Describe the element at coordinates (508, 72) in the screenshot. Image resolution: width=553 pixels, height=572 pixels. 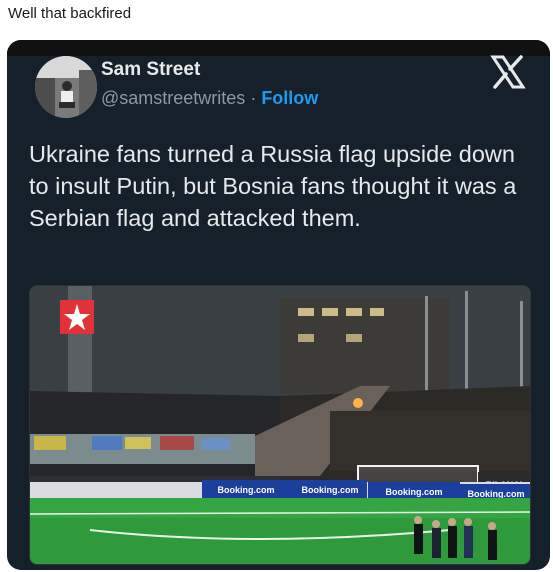
I see `x-logo-icon` at that location.